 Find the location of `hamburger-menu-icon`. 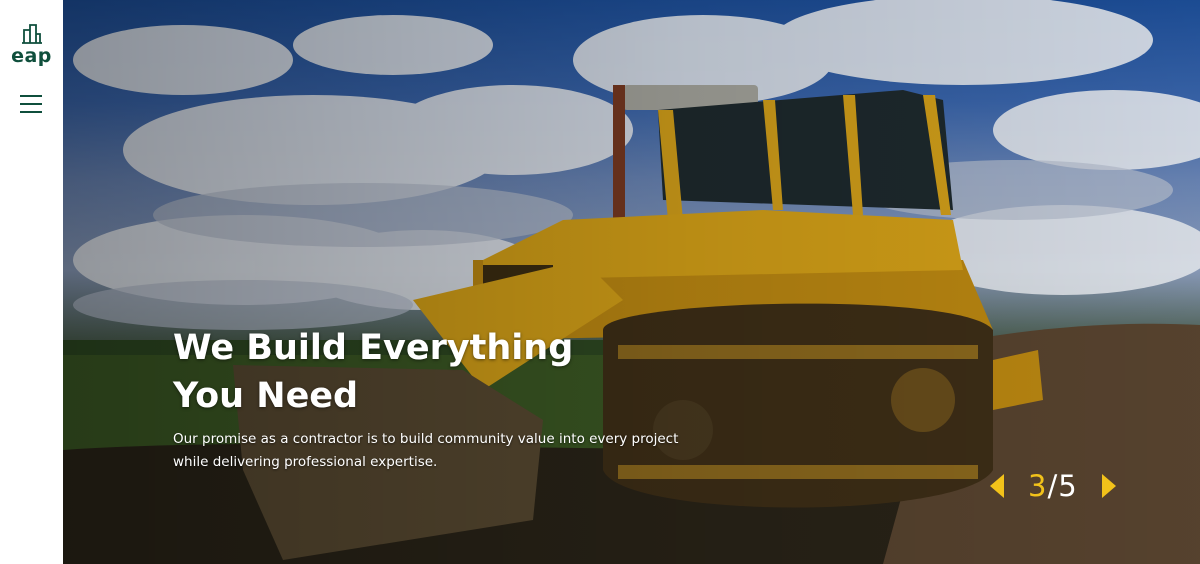

hamburger-menu-icon is located at coordinates (31, 105).